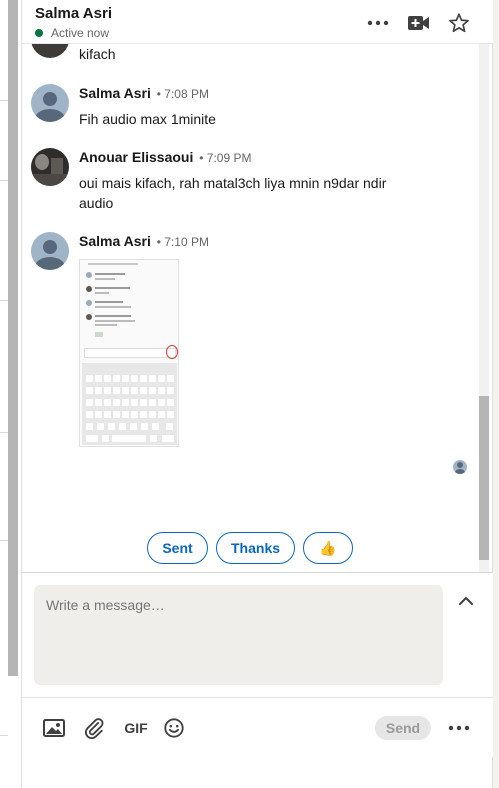 The width and height of the screenshot is (499, 788). What do you see at coordinates (403, 728) in the screenshot?
I see `send-button: Send` at bounding box center [403, 728].